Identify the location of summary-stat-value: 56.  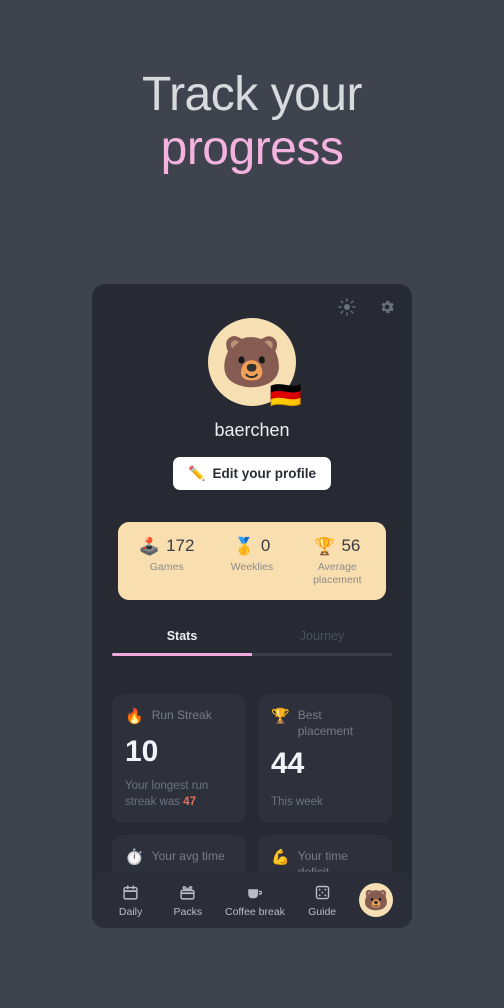
(351, 545).